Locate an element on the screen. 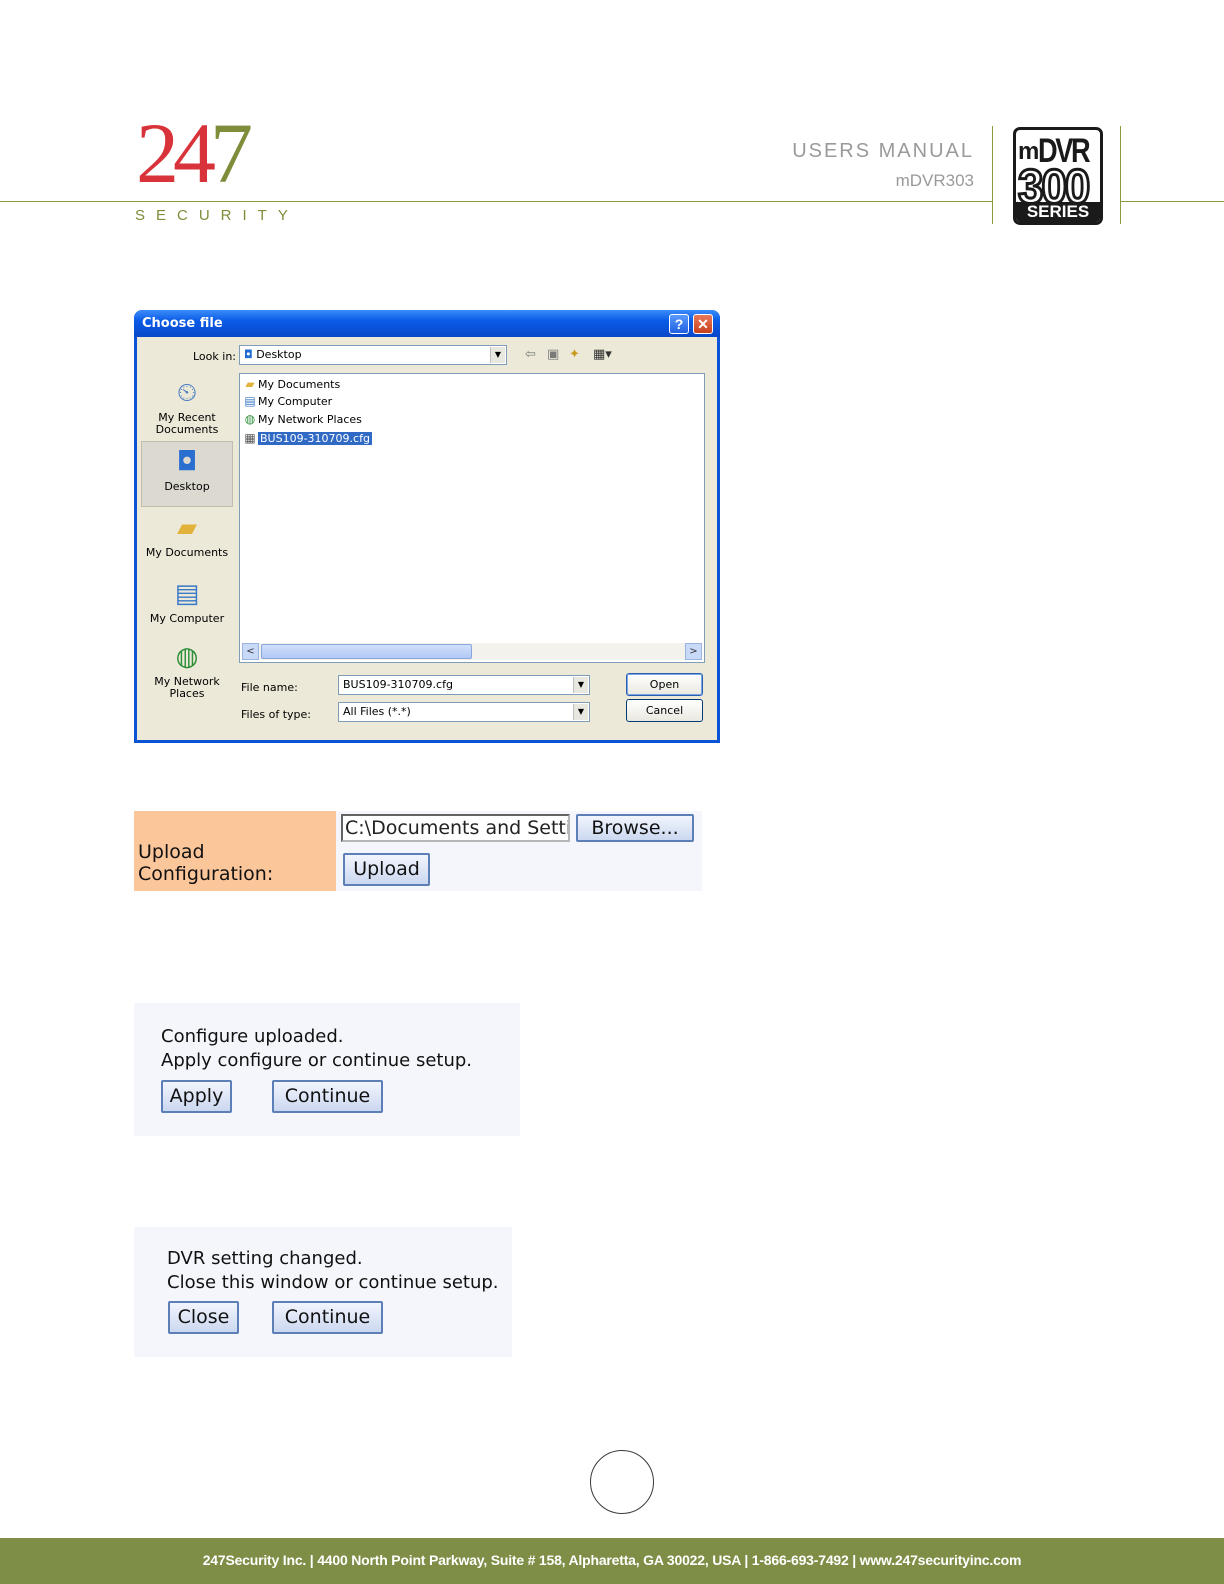 The width and height of the screenshot is (1224, 1584). upload-path-input: C:\Documents and Setting is located at coordinates (455, 828).